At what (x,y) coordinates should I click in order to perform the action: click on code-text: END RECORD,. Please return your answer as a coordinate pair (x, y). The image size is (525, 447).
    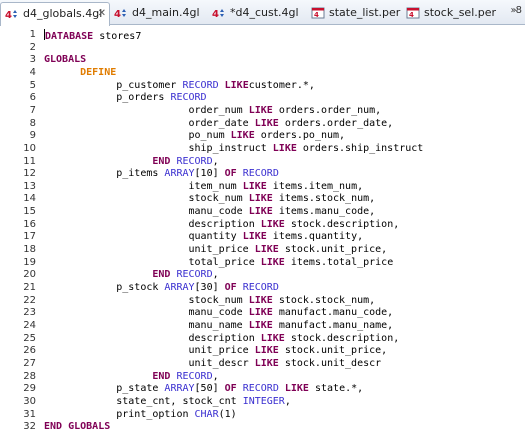
    Looking at the image, I should click on (131, 162).